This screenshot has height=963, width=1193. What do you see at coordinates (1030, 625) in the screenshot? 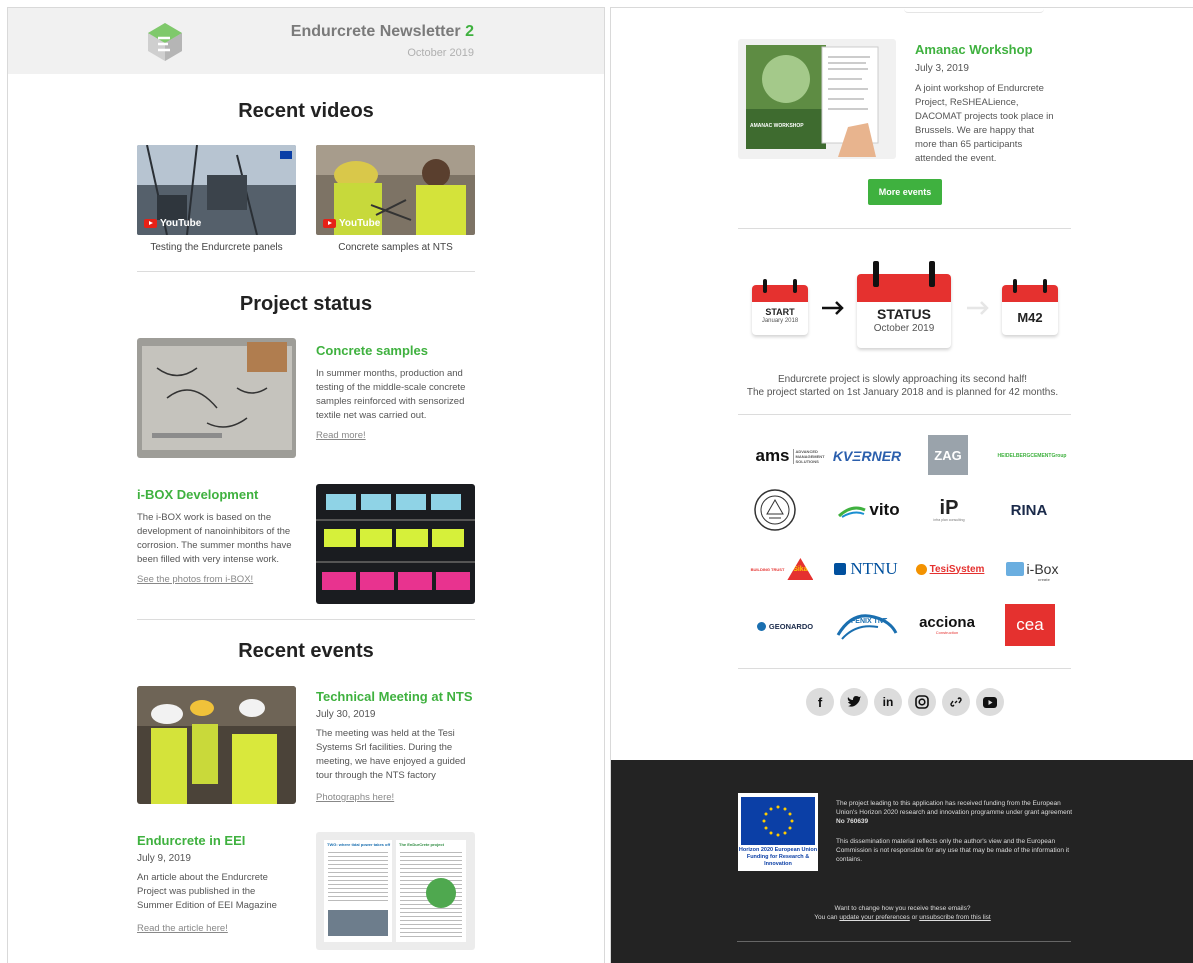
I see `partner-cea-logo: cea` at bounding box center [1030, 625].